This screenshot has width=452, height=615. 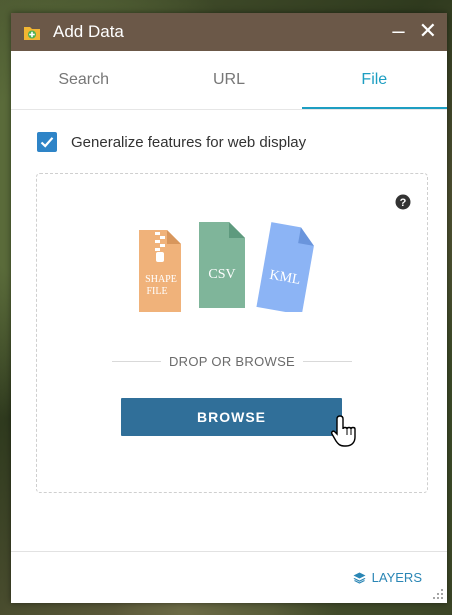 I want to click on csv-label: CSV, so click(x=221, y=274).